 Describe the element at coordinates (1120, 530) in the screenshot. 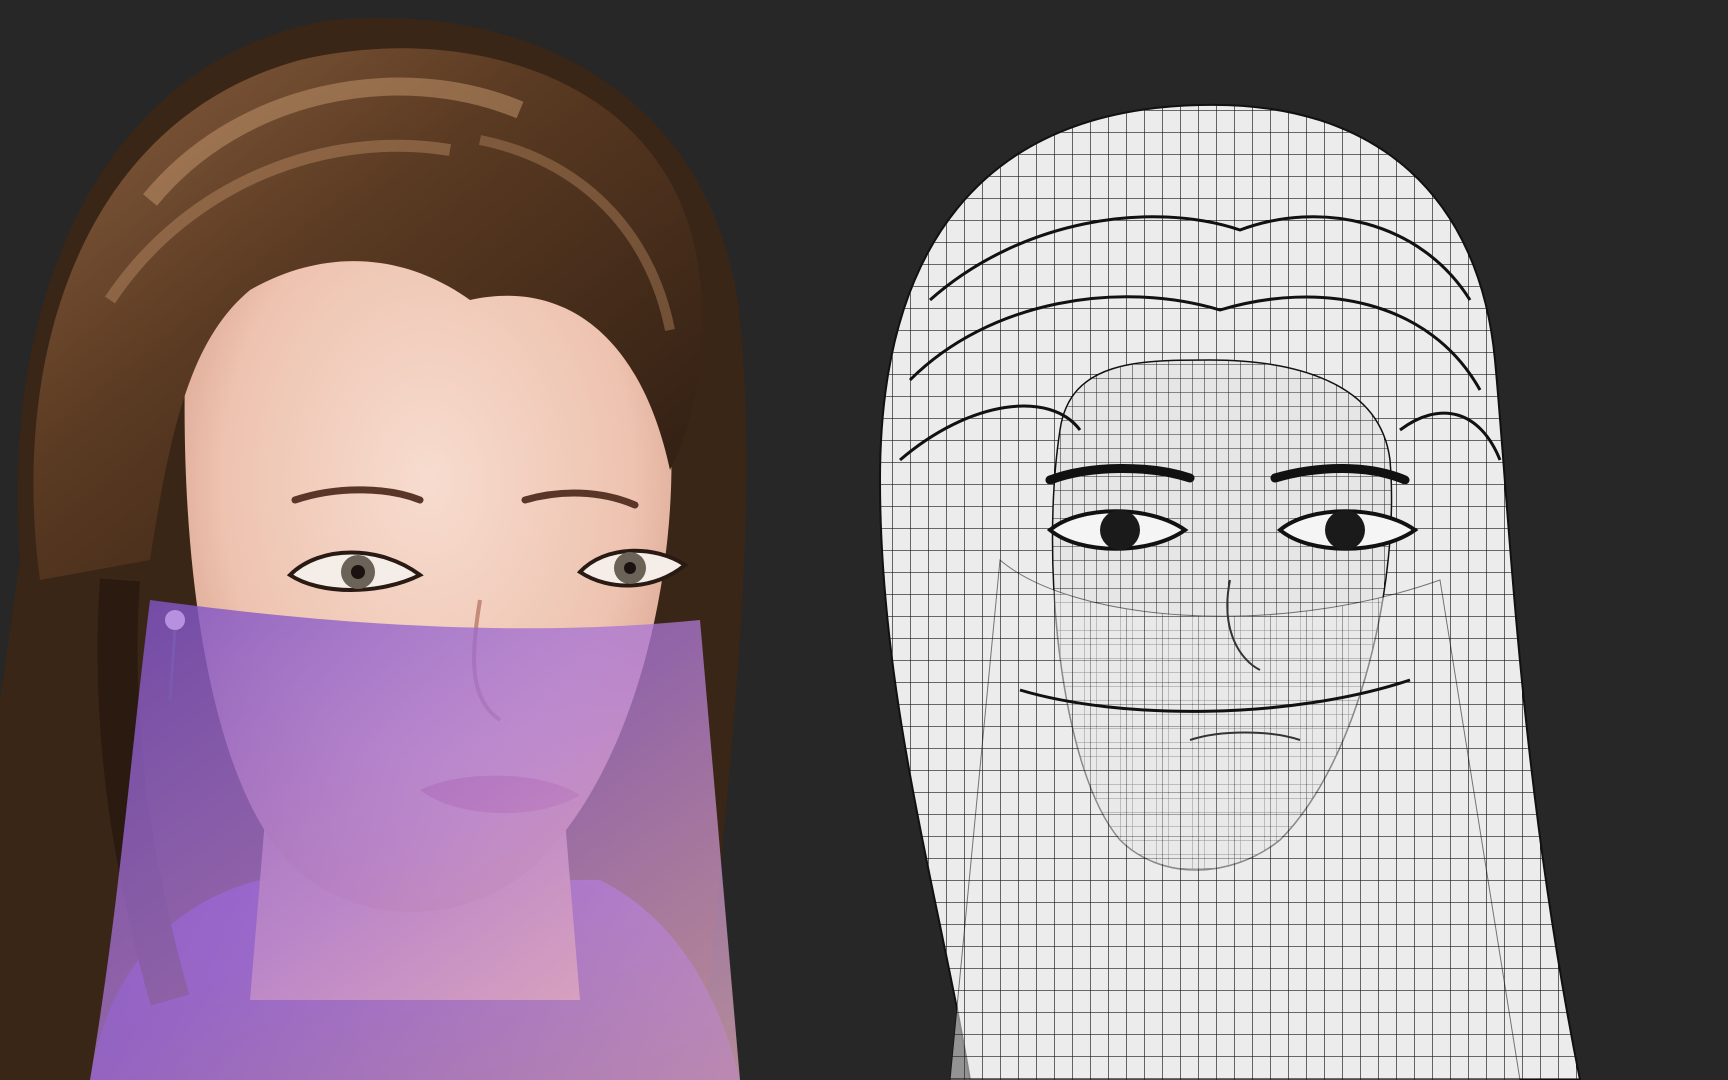

I see `wire-iris-left` at that location.